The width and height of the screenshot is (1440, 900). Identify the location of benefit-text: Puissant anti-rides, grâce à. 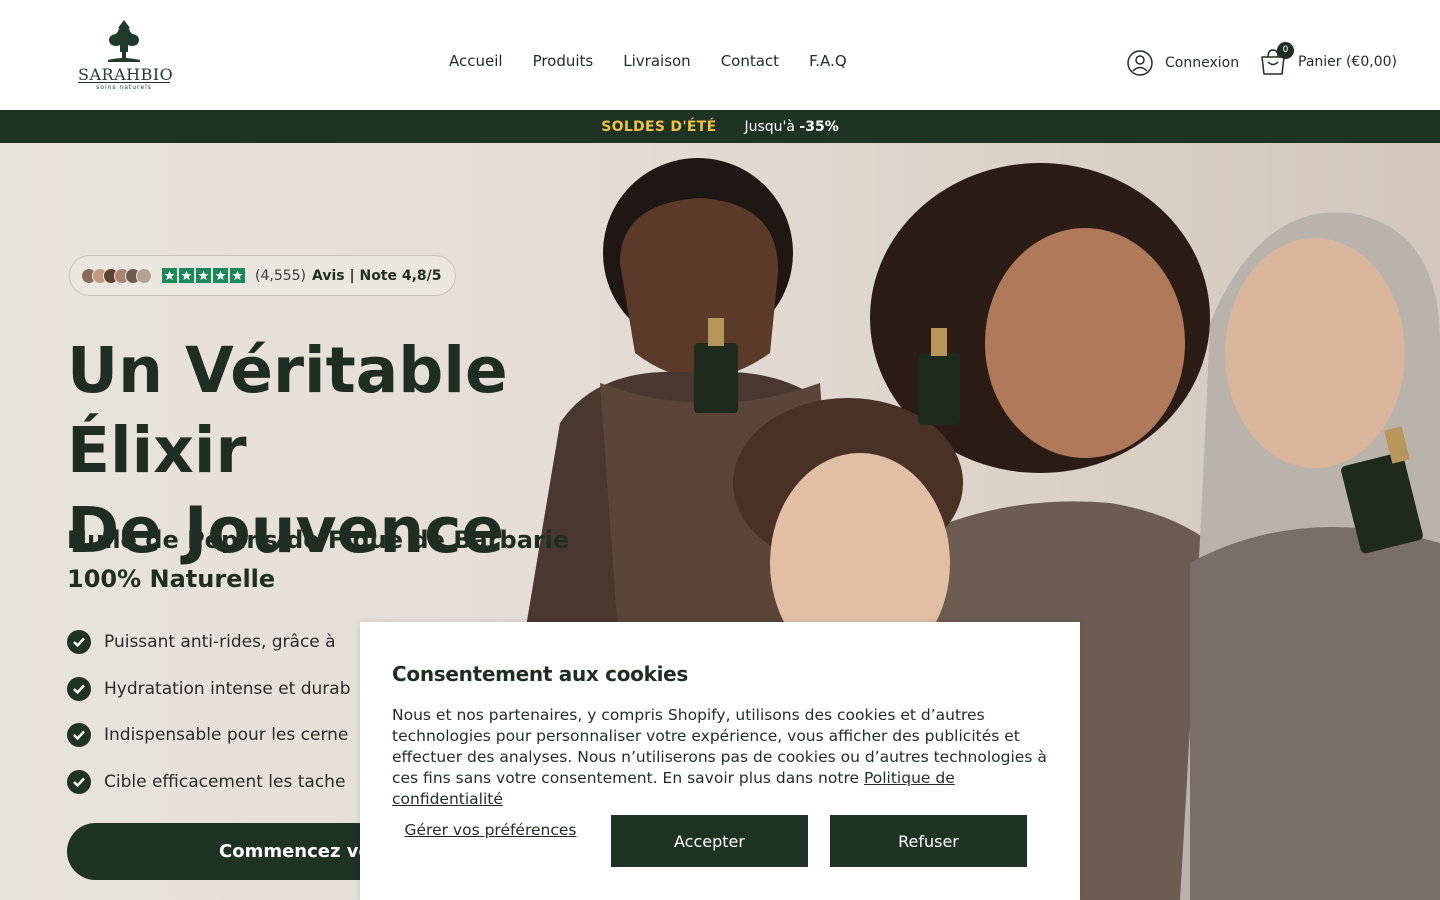
(220, 642).